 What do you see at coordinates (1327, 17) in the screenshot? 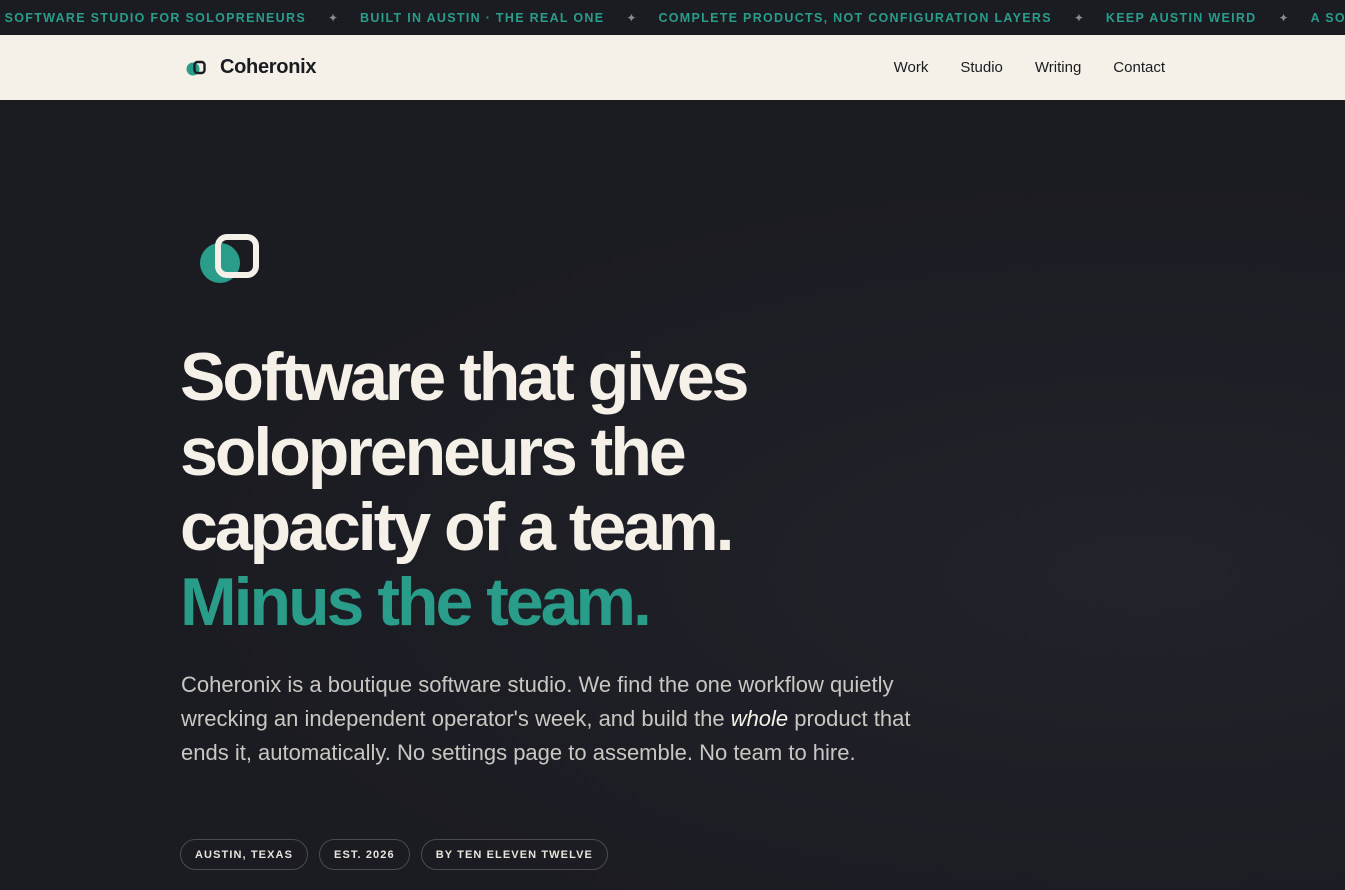
I see `ticker-item: A SOFT` at bounding box center [1327, 17].